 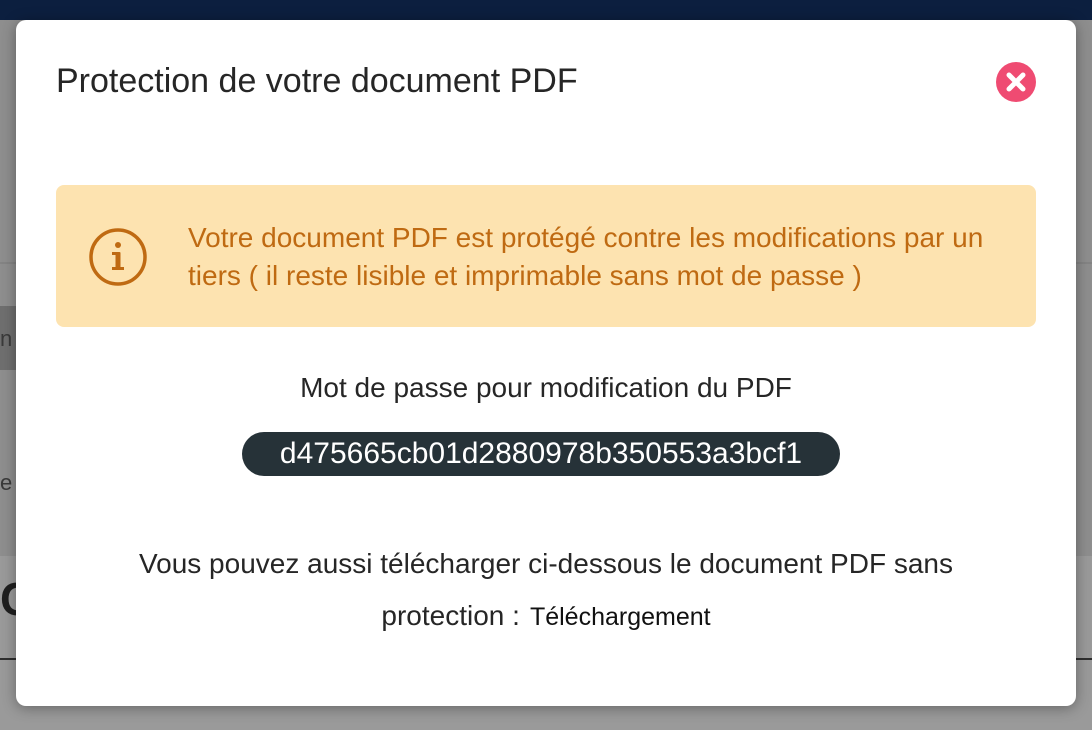 I want to click on close-icon, so click(x=1016, y=82).